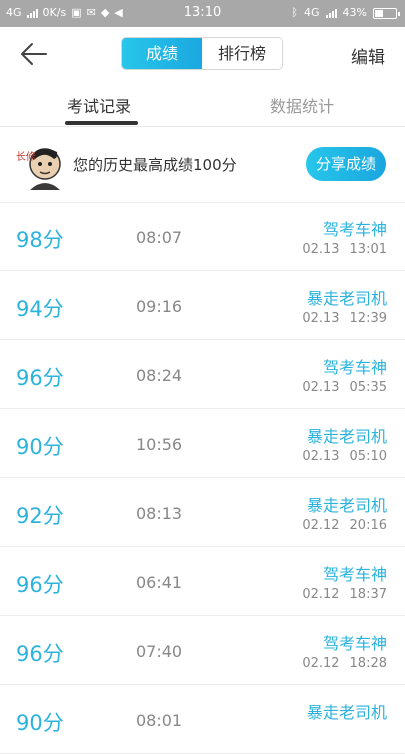  What do you see at coordinates (368, 387) in the screenshot?
I see `record-time: 05:35` at bounding box center [368, 387].